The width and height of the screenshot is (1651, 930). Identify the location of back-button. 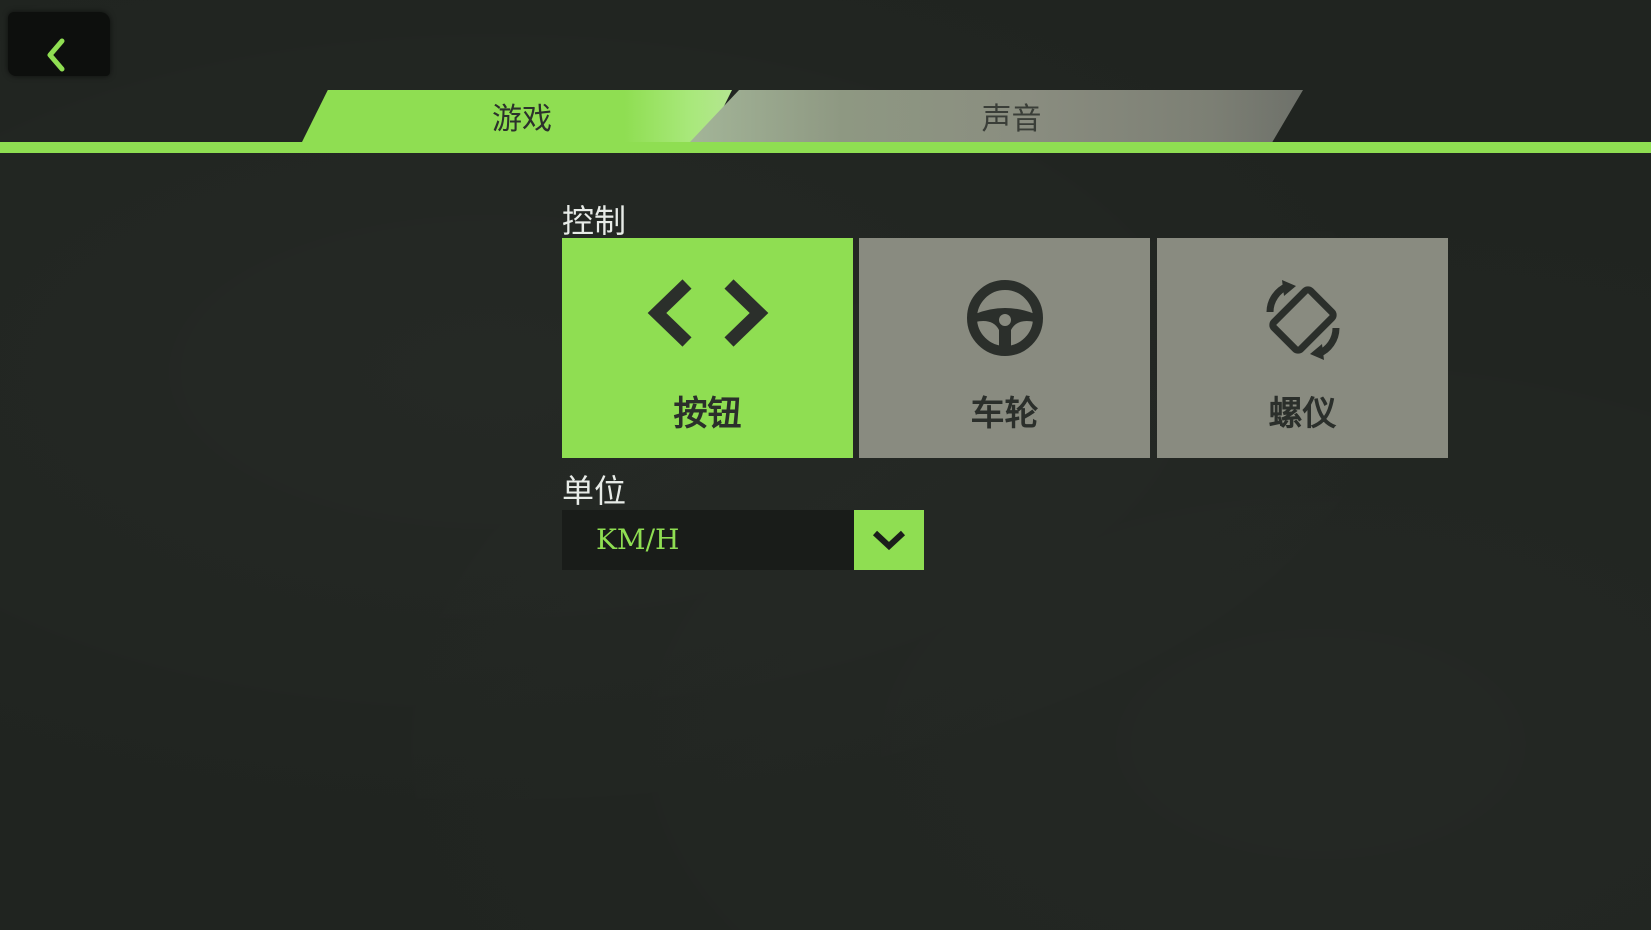
(59, 44).